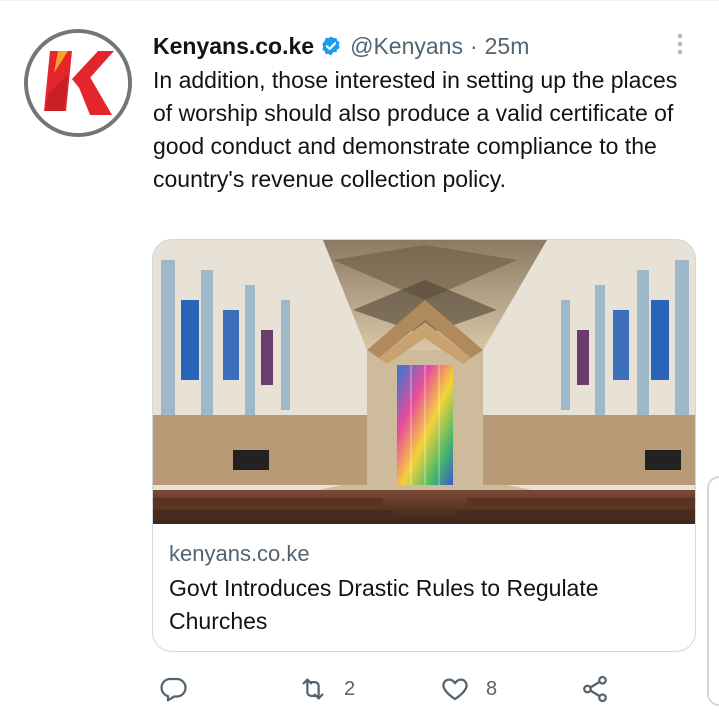  I want to click on author-name: Kenyans.co.ke, so click(233, 46).